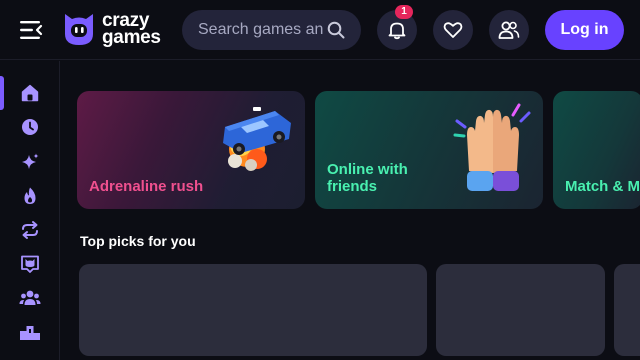  What do you see at coordinates (146, 186) in the screenshot?
I see `category-label: Adrenaline rush` at bounding box center [146, 186].